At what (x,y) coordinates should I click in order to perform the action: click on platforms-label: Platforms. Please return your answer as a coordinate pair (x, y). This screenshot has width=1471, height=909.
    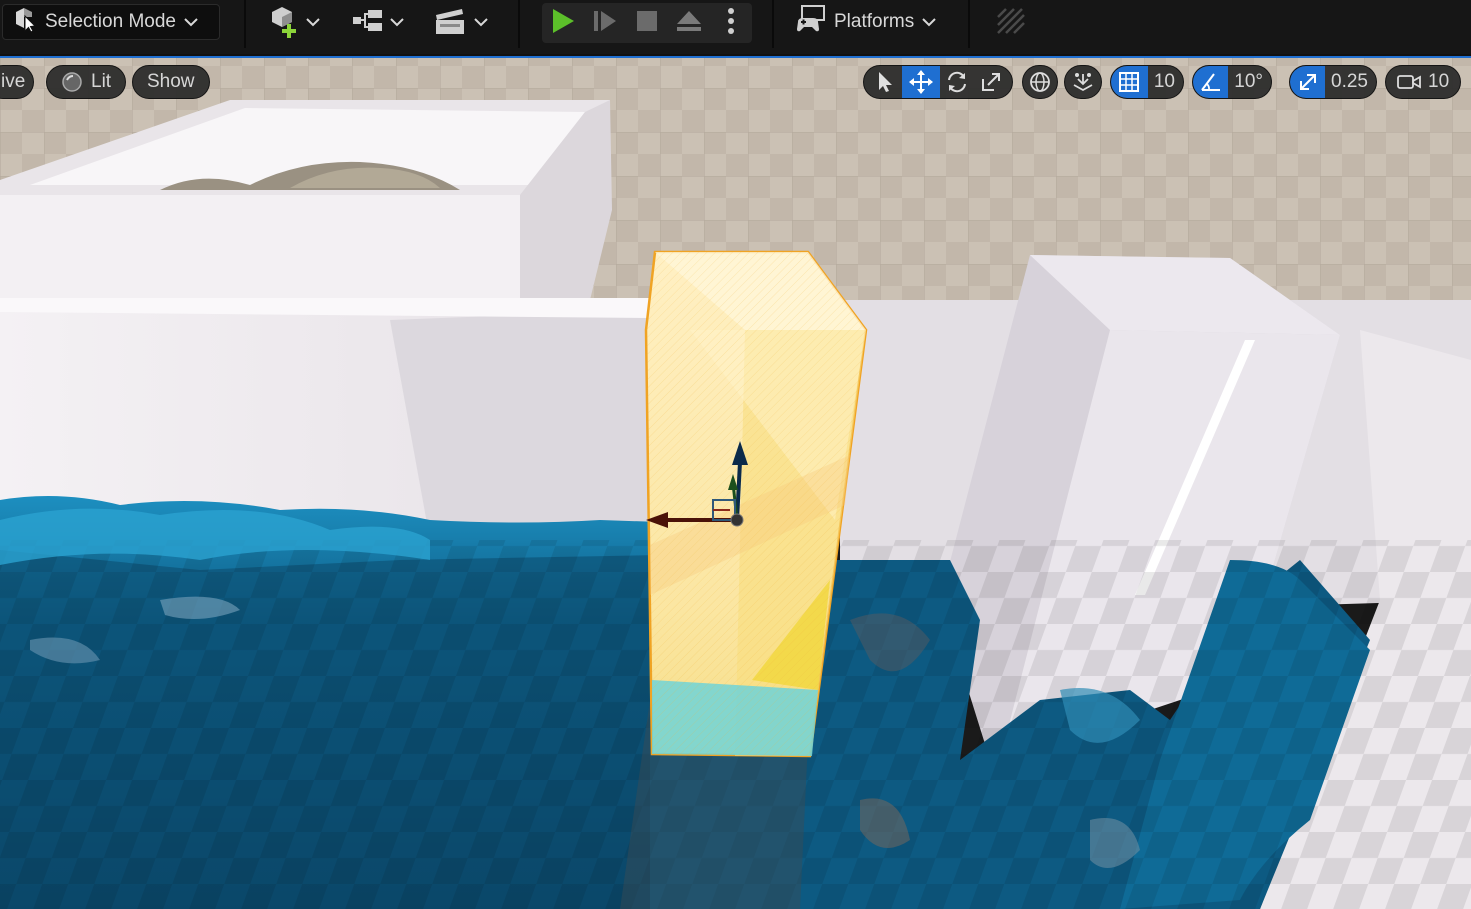
    Looking at the image, I should click on (874, 21).